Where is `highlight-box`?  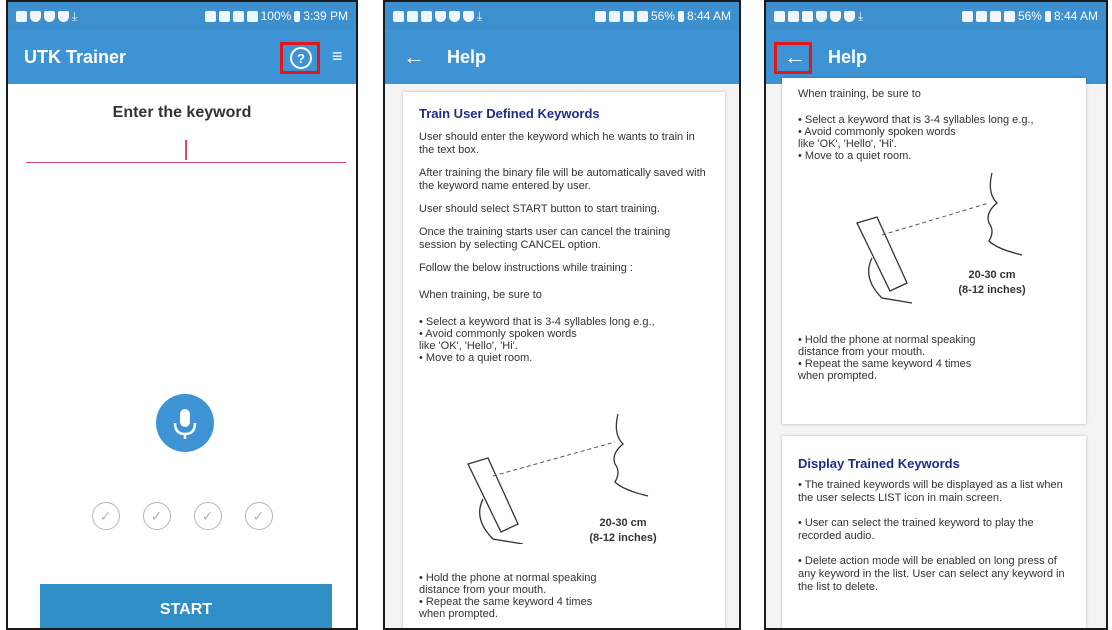
highlight-box is located at coordinates (793, 58).